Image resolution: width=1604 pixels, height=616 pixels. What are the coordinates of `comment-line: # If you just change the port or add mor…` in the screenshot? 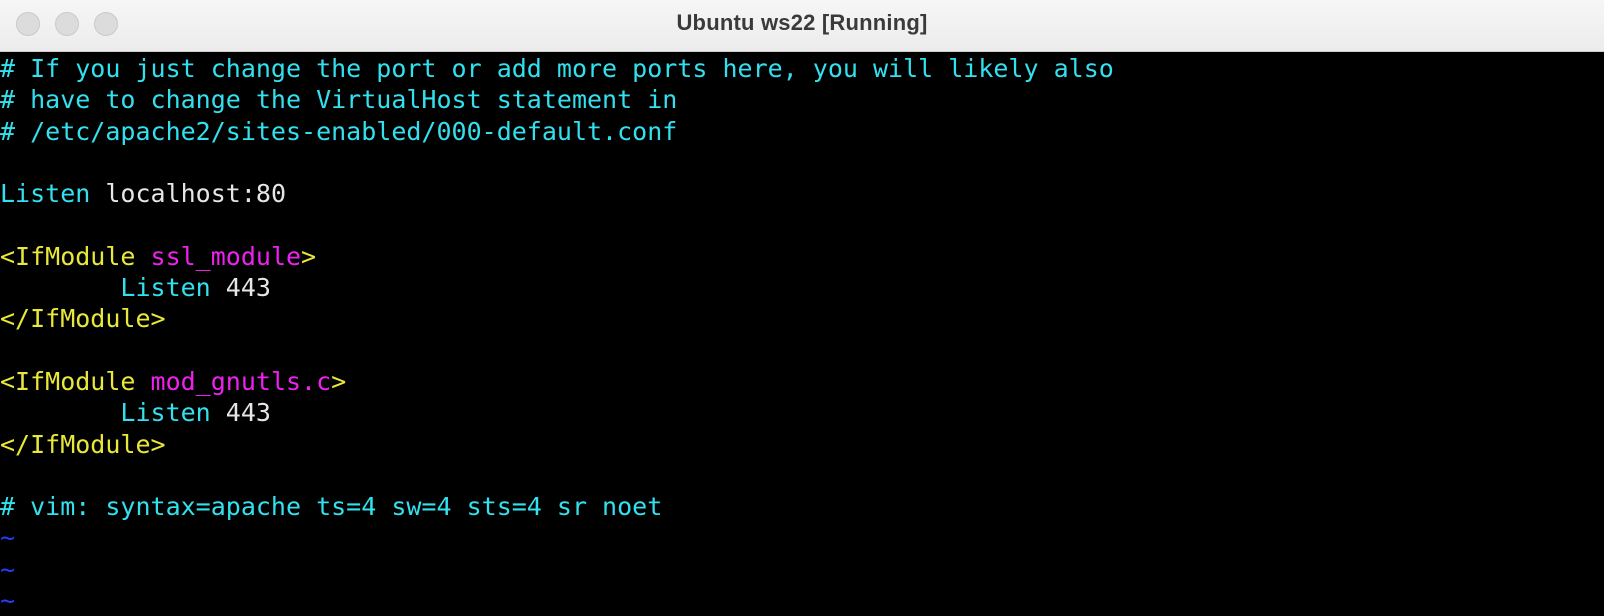 It's located at (557, 68).